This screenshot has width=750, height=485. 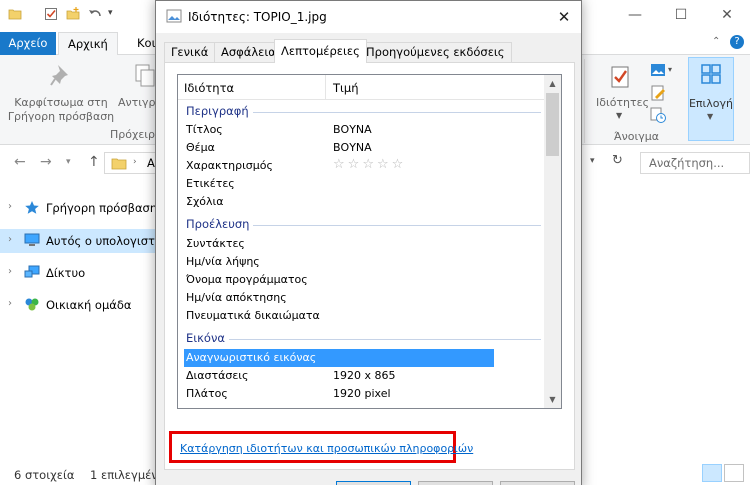 I want to click on vertical-scrollbar: ▲ ▼, so click(x=552, y=241).